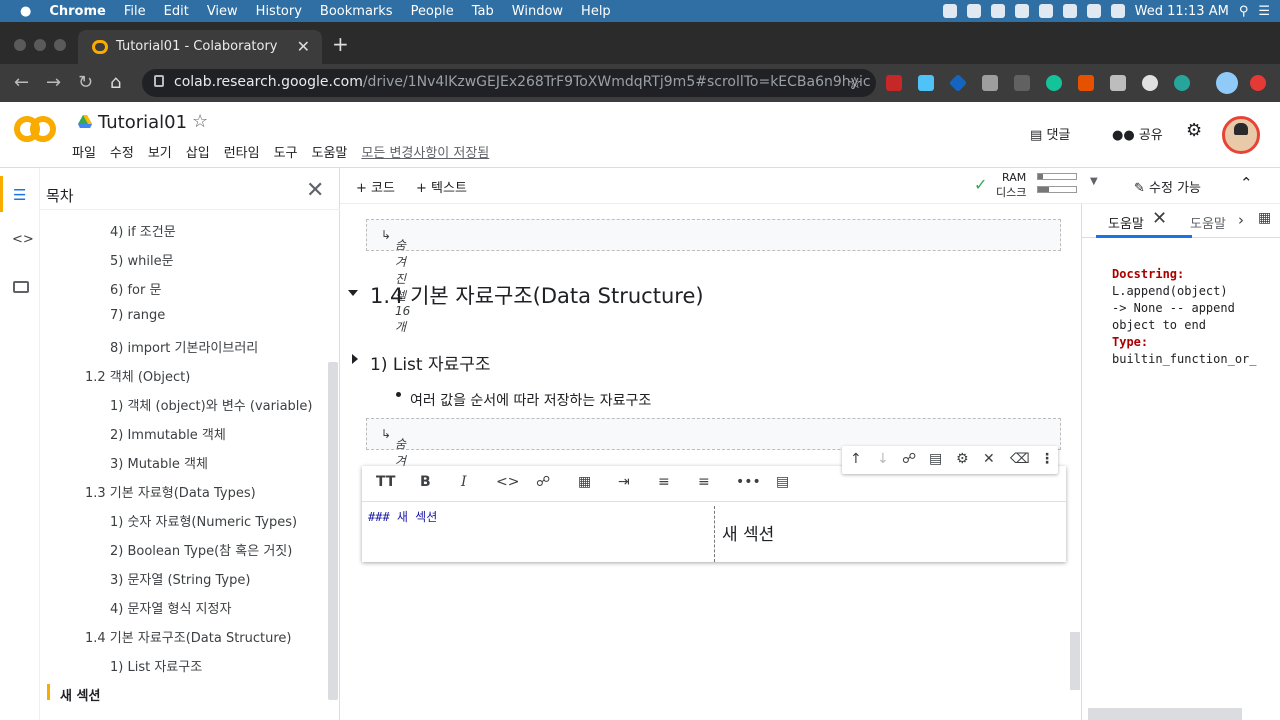 This screenshot has height=720, width=1280. I want to click on chat-icon, so click(1021, 11).